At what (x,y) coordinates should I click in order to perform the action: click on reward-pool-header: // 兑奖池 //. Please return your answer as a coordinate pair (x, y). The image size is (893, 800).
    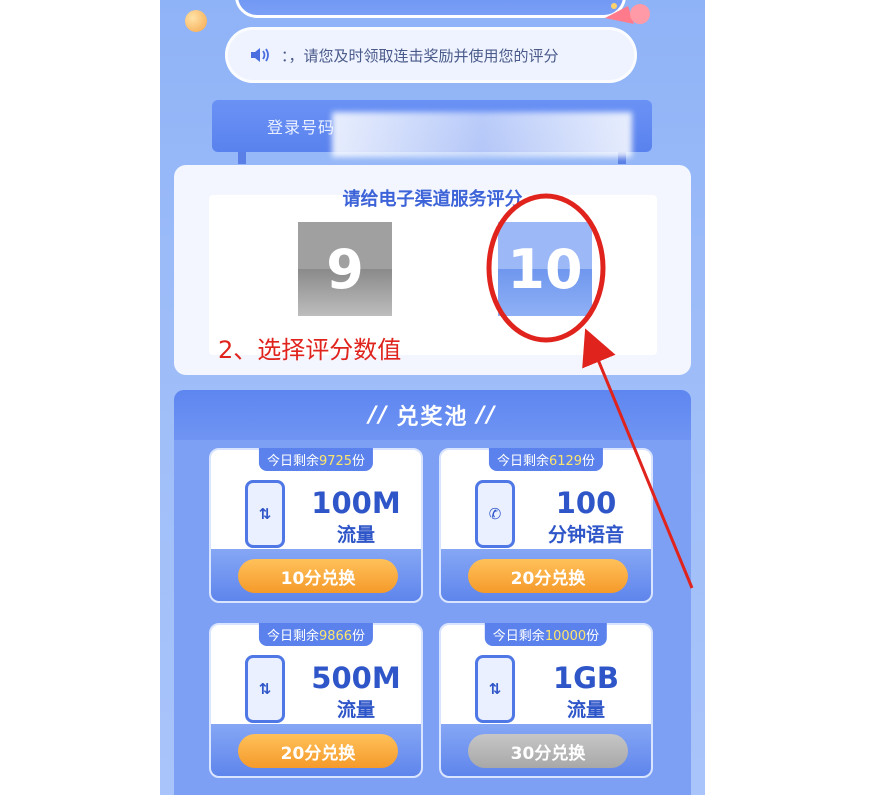
    Looking at the image, I should click on (432, 415).